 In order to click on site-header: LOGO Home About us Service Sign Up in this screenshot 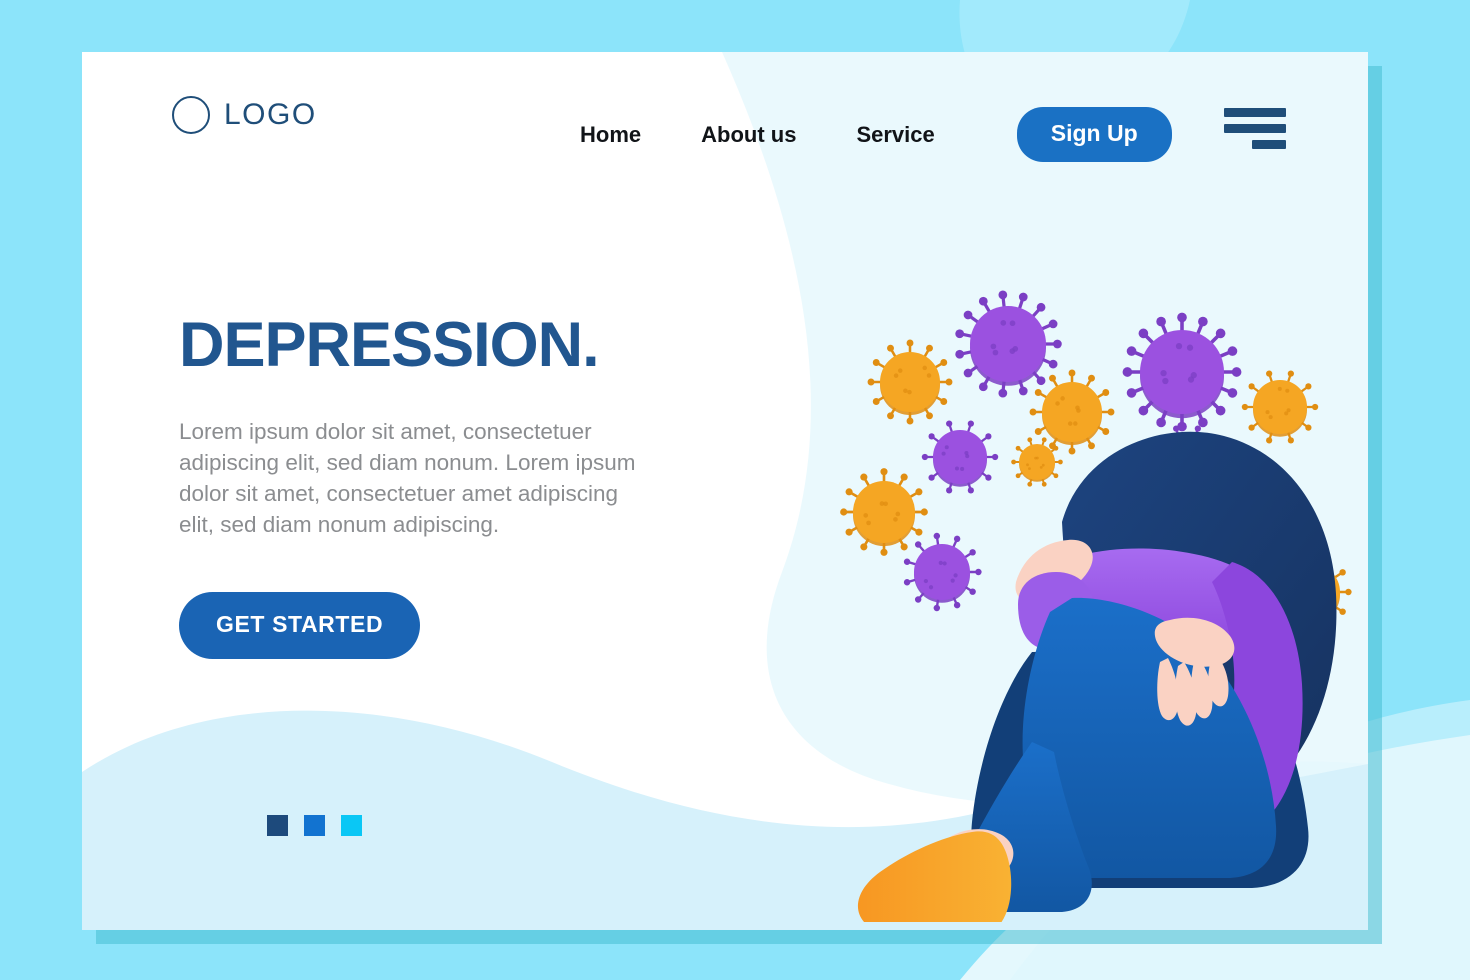, I will do `click(725, 122)`.